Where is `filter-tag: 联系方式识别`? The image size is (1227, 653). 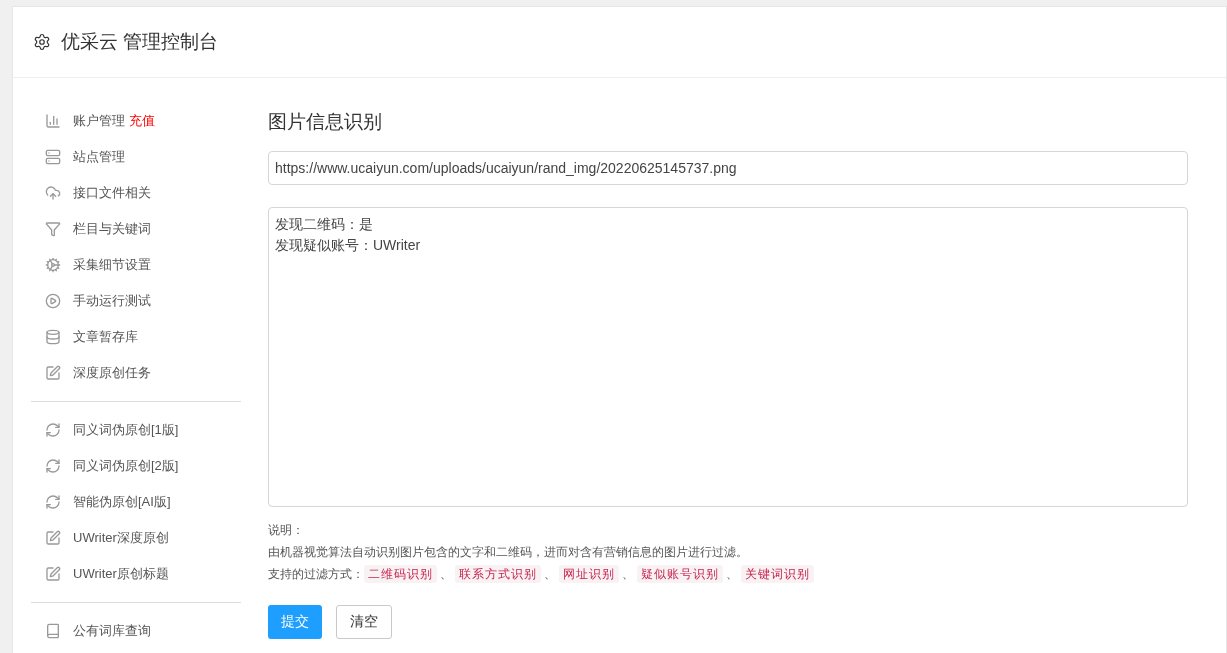
filter-tag: 联系方式识别 is located at coordinates (498, 573).